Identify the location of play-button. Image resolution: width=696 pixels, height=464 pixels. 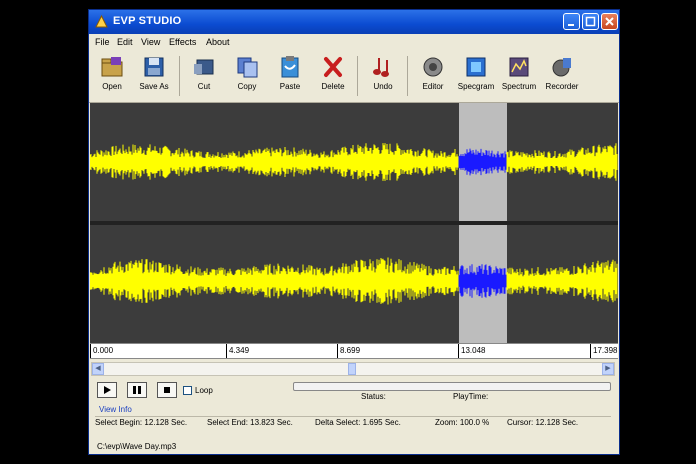
(107, 390).